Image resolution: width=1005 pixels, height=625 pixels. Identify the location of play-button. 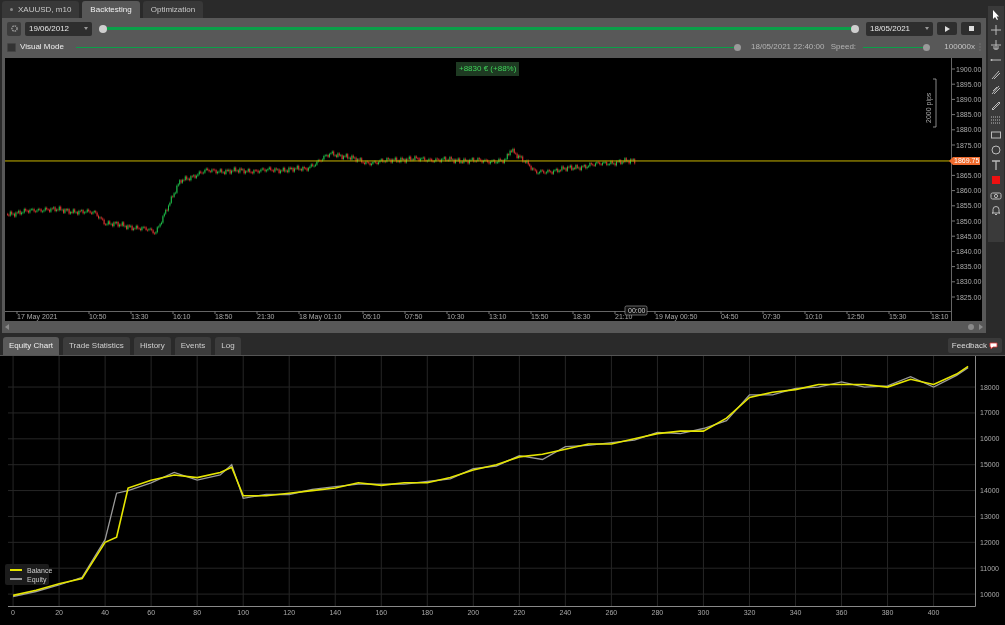
(947, 28).